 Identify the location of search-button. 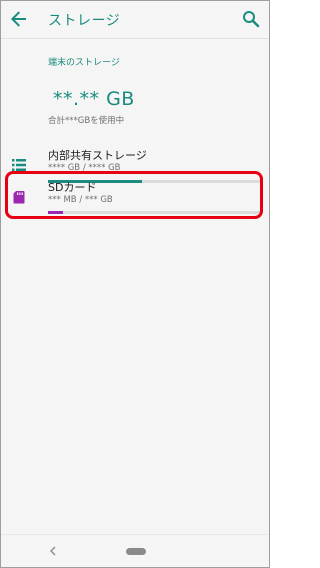
(251, 19).